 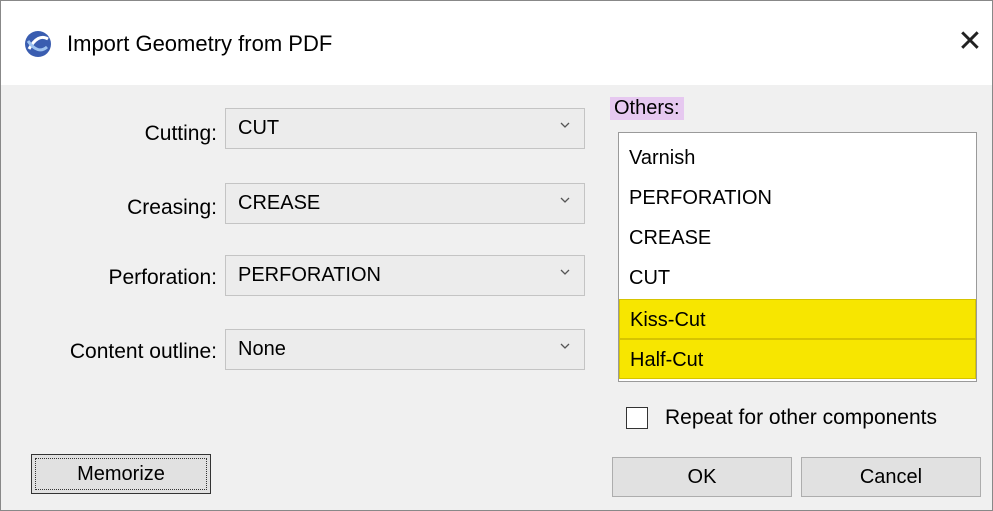 I want to click on close-icon: ✕, so click(x=970, y=41).